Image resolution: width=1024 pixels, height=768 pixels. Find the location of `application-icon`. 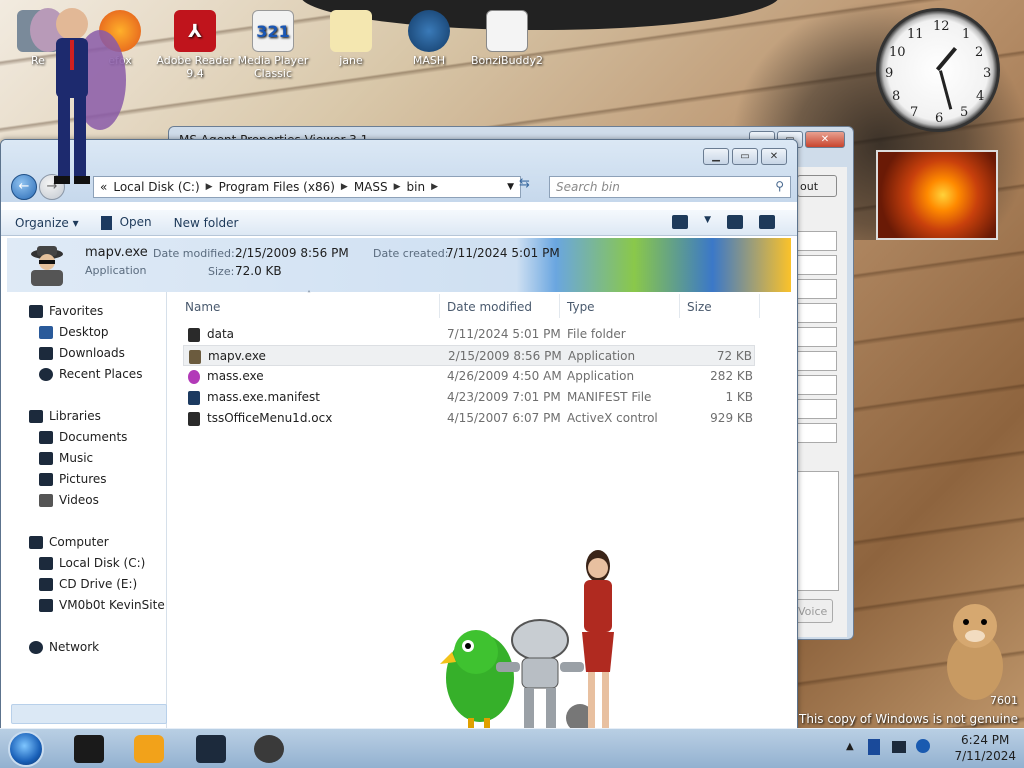

application-icon is located at coordinates (106, 222).